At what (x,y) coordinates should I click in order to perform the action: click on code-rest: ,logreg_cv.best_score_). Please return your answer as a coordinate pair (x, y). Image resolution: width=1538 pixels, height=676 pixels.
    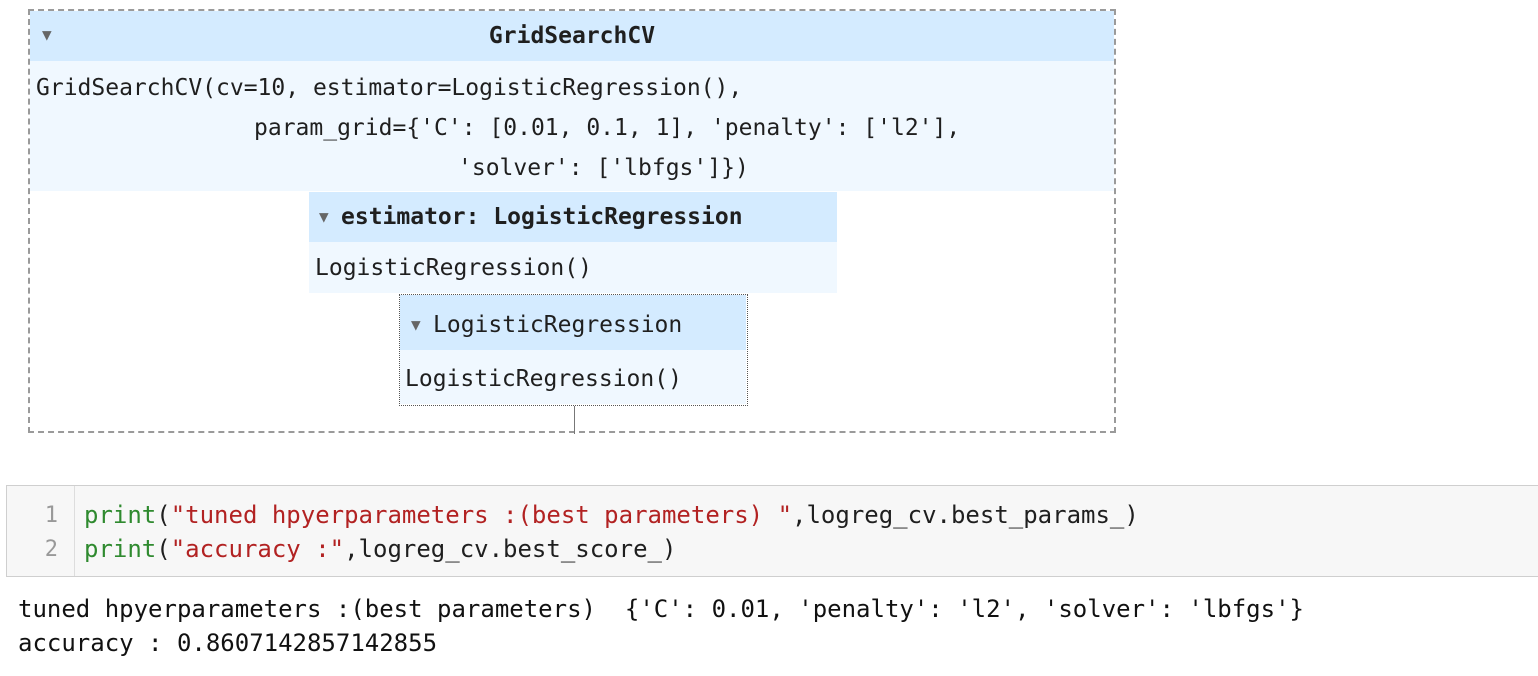
    Looking at the image, I should click on (510, 549).